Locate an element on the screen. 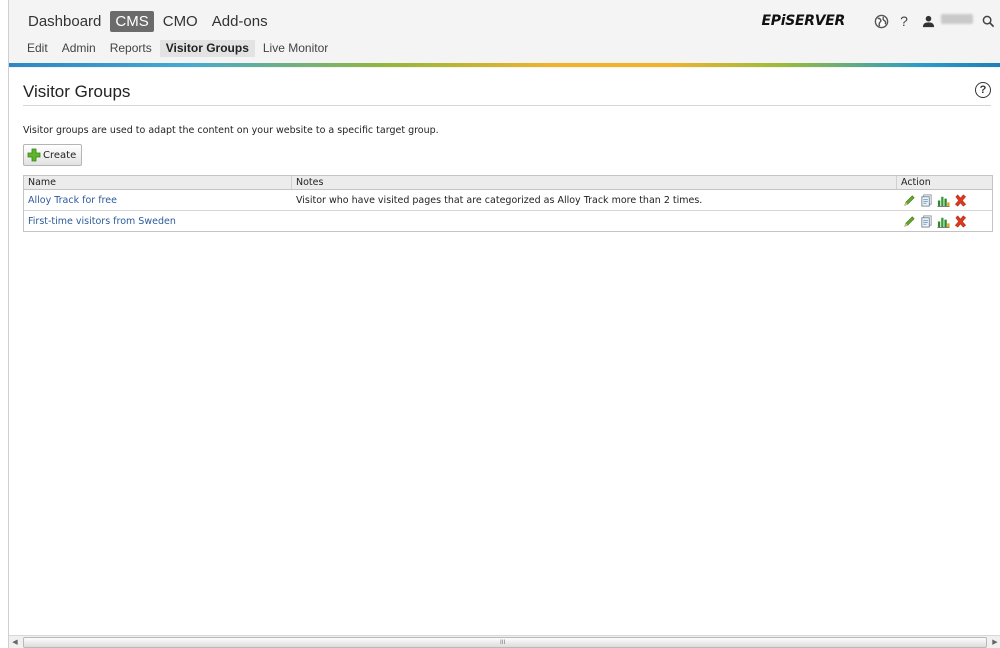 Image resolution: width=1000 pixels, height=648 pixels. episerver-logo: EPiSERVER is located at coordinates (803, 21).